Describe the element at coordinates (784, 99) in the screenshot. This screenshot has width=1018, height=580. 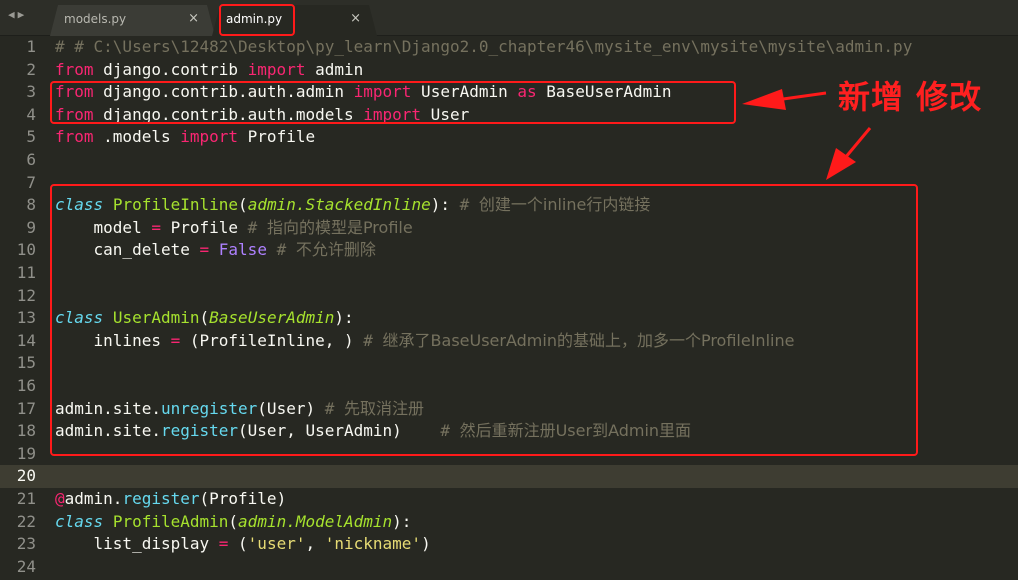
I see `arrow-to-imports` at that location.